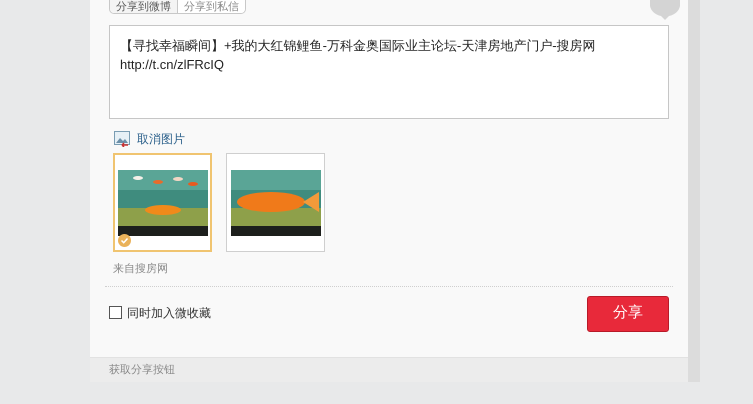  Describe the element at coordinates (169, 313) in the screenshot. I see `checkbox-label: 同时加入微收藏` at that location.